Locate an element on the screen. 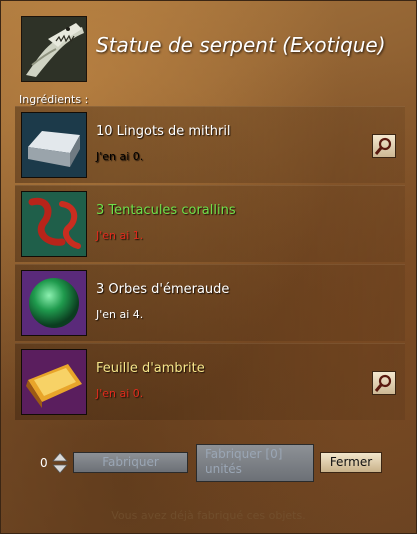  craft-all-button: Fabriquer [0] unités is located at coordinates (255, 463).